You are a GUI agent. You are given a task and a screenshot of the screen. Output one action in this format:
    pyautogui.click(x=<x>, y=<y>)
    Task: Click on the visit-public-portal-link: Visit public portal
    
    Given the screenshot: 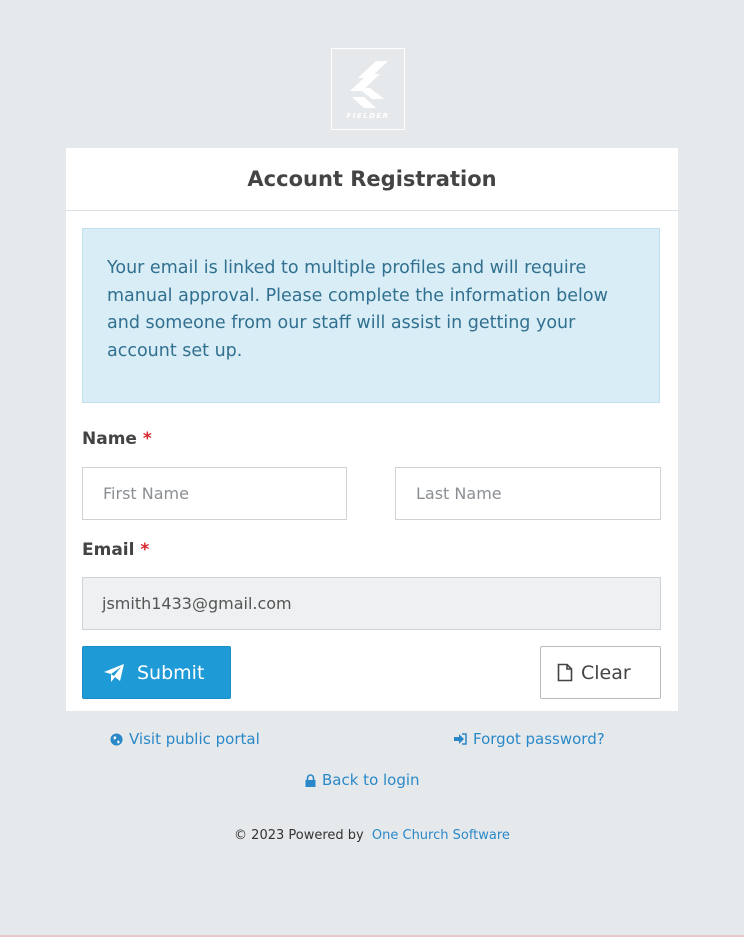 What is the action you would take?
    pyautogui.click(x=185, y=739)
    